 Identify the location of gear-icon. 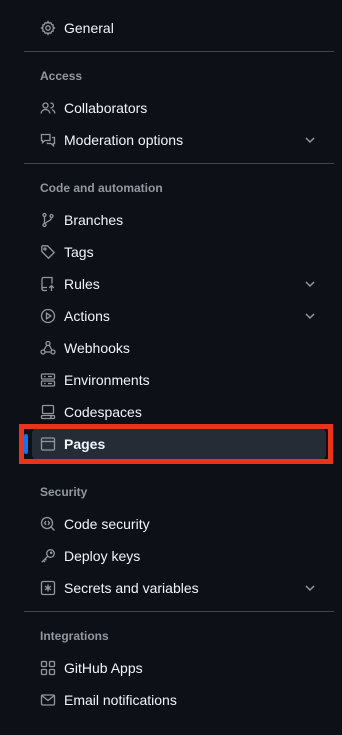
(48, 28).